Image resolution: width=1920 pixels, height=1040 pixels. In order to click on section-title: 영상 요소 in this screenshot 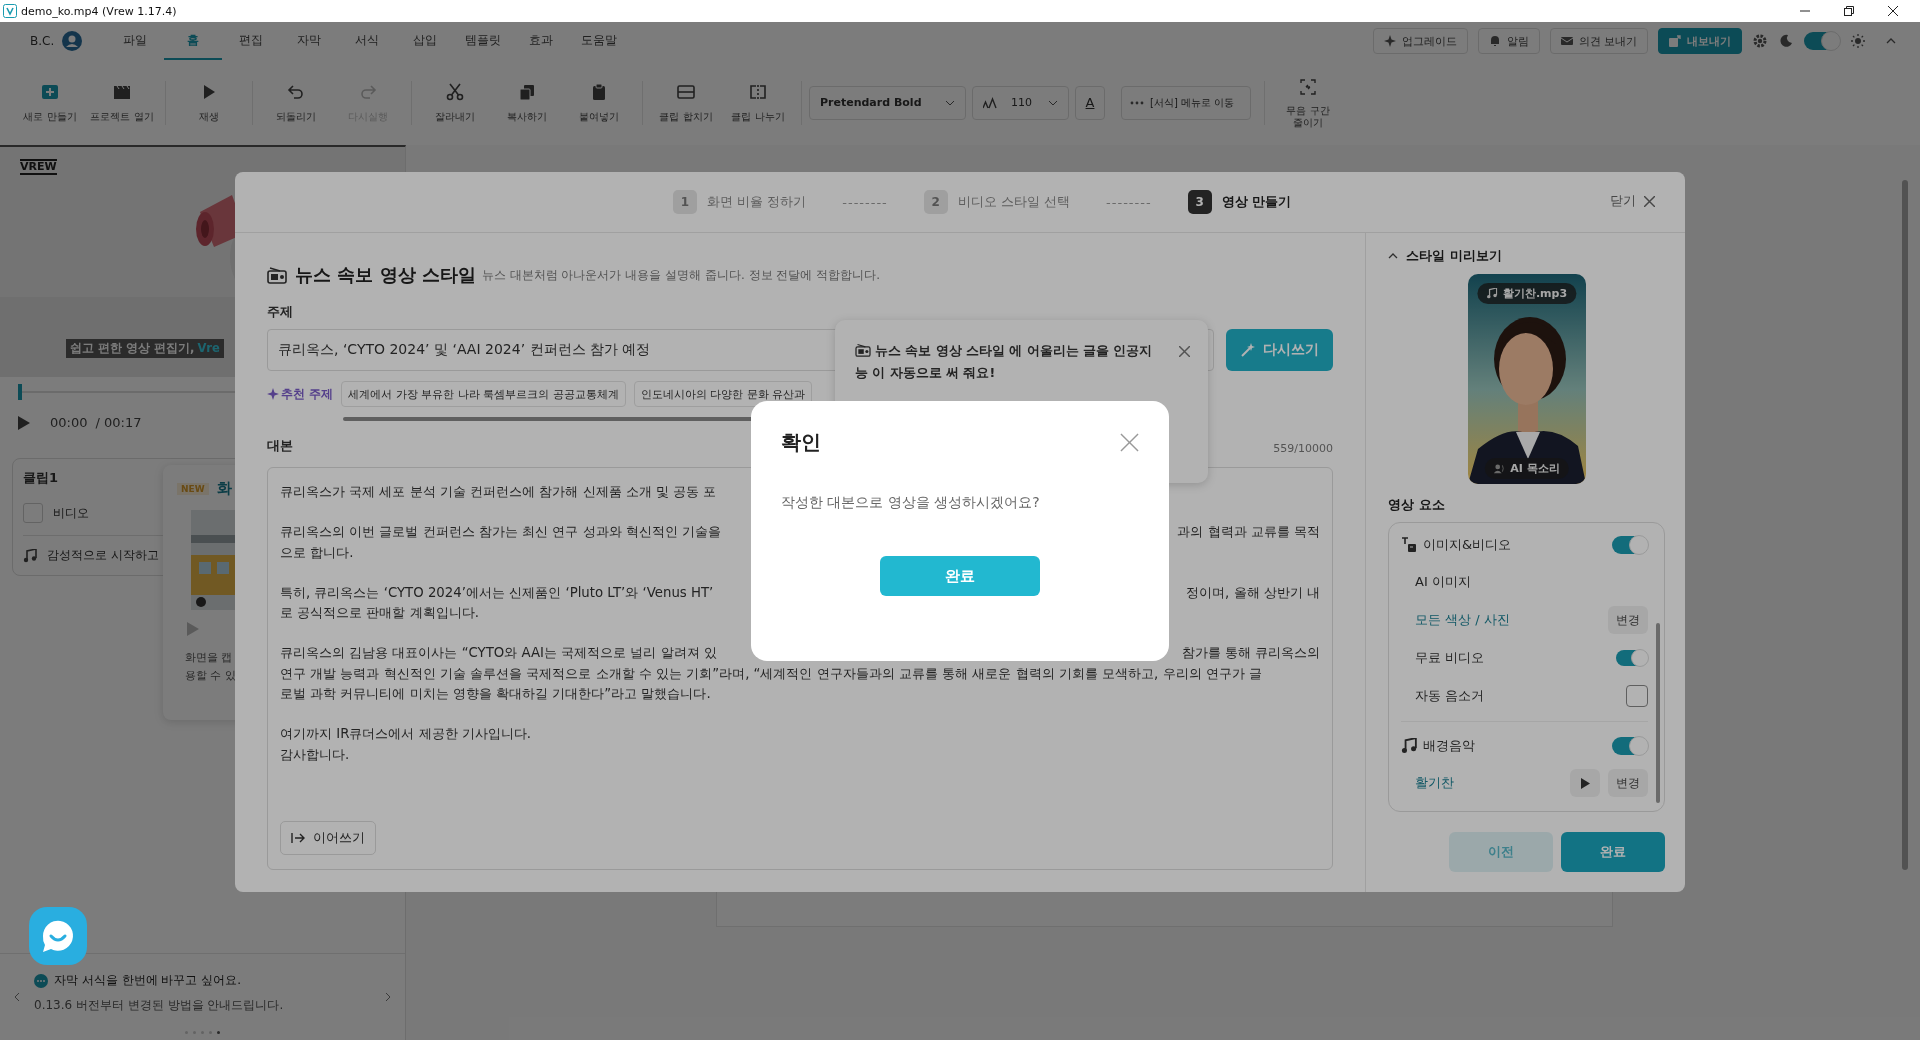, I will do `click(1417, 505)`.